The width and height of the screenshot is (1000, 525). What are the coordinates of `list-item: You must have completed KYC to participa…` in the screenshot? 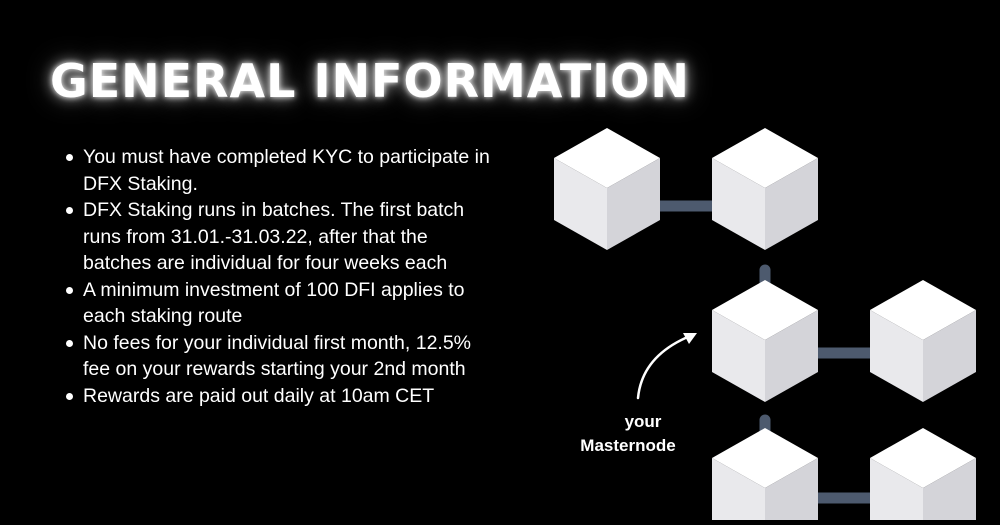 It's located at (281, 170).